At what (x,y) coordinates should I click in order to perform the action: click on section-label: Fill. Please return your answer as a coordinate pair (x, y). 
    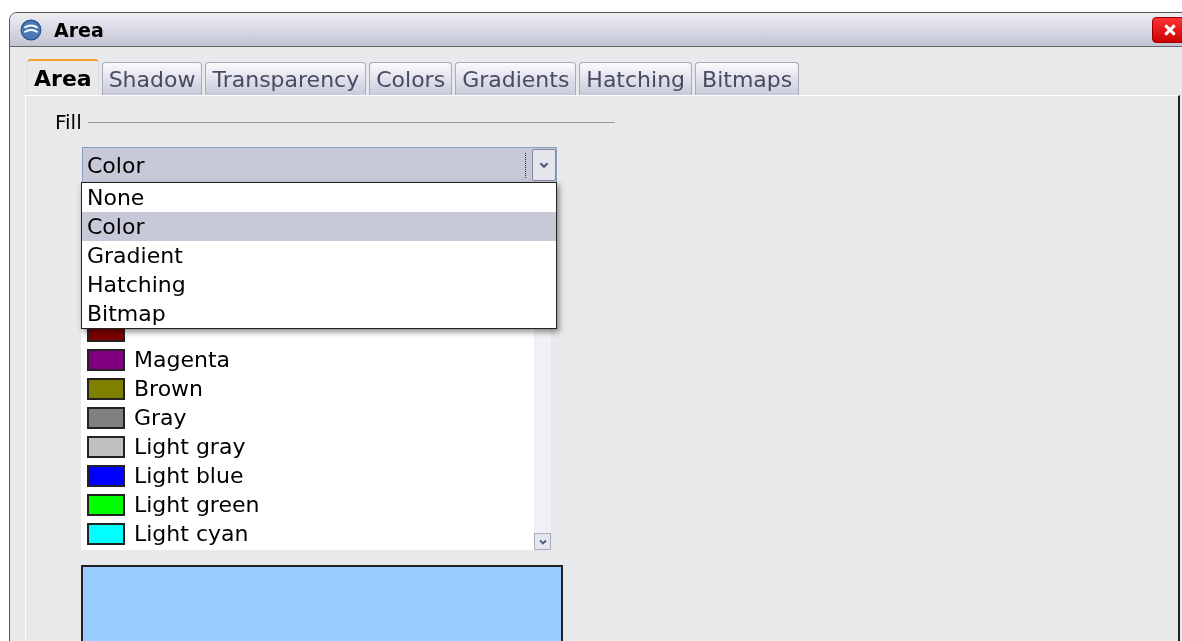
    Looking at the image, I should click on (68, 122).